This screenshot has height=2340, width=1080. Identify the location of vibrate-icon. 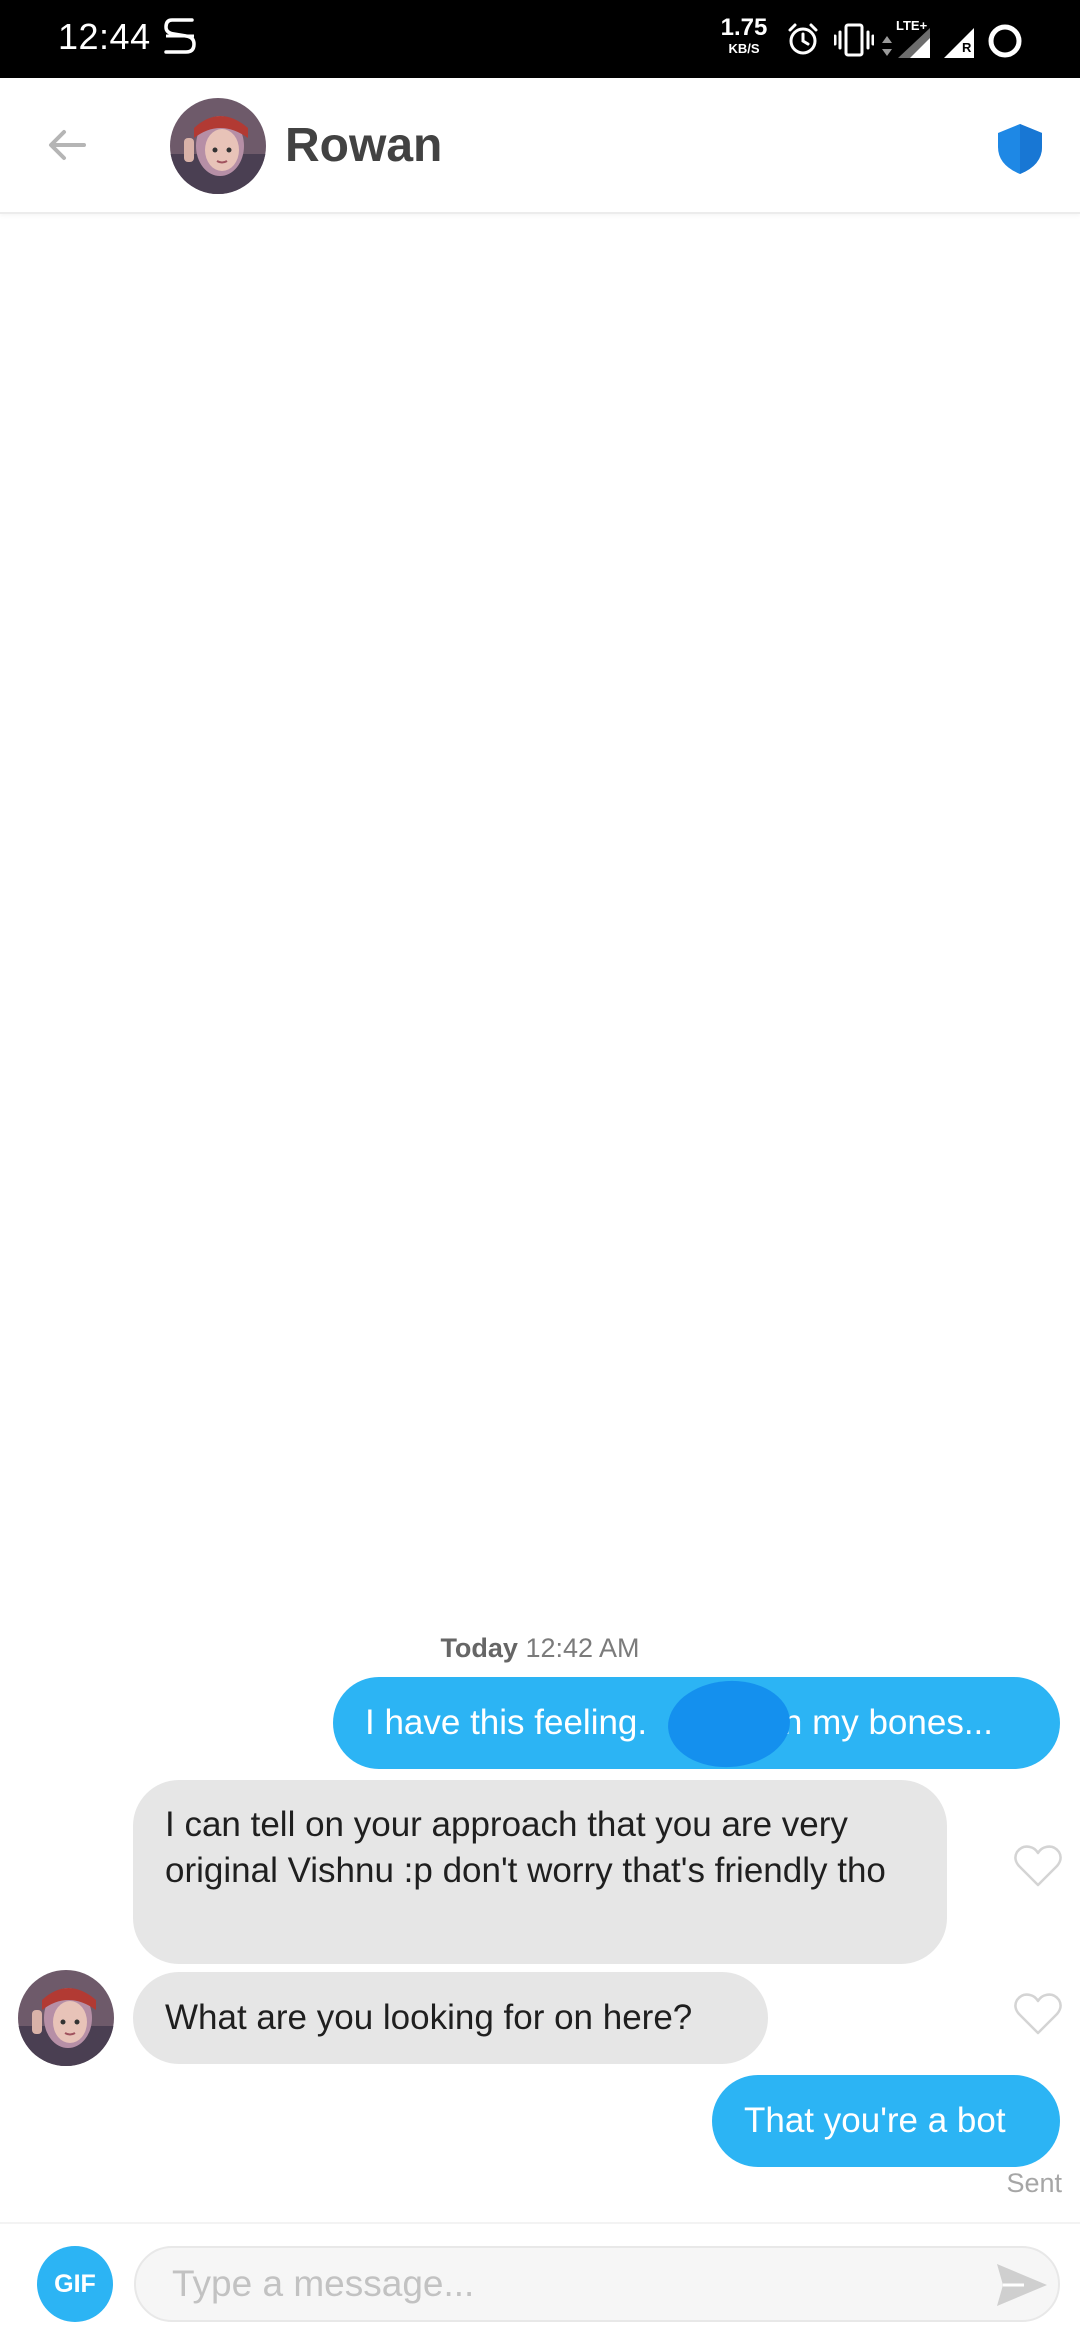
(854, 40).